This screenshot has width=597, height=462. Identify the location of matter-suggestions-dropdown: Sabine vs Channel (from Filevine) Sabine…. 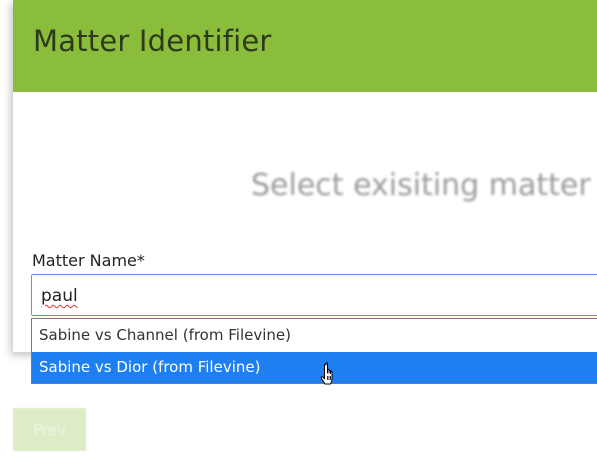
(314, 351).